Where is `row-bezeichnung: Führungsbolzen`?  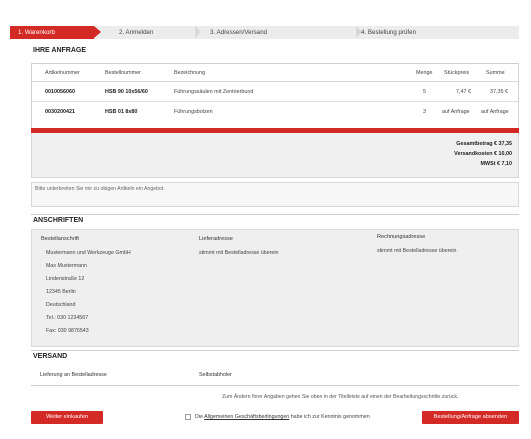
row-bezeichnung: Führungsbolzen is located at coordinates (193, 112).